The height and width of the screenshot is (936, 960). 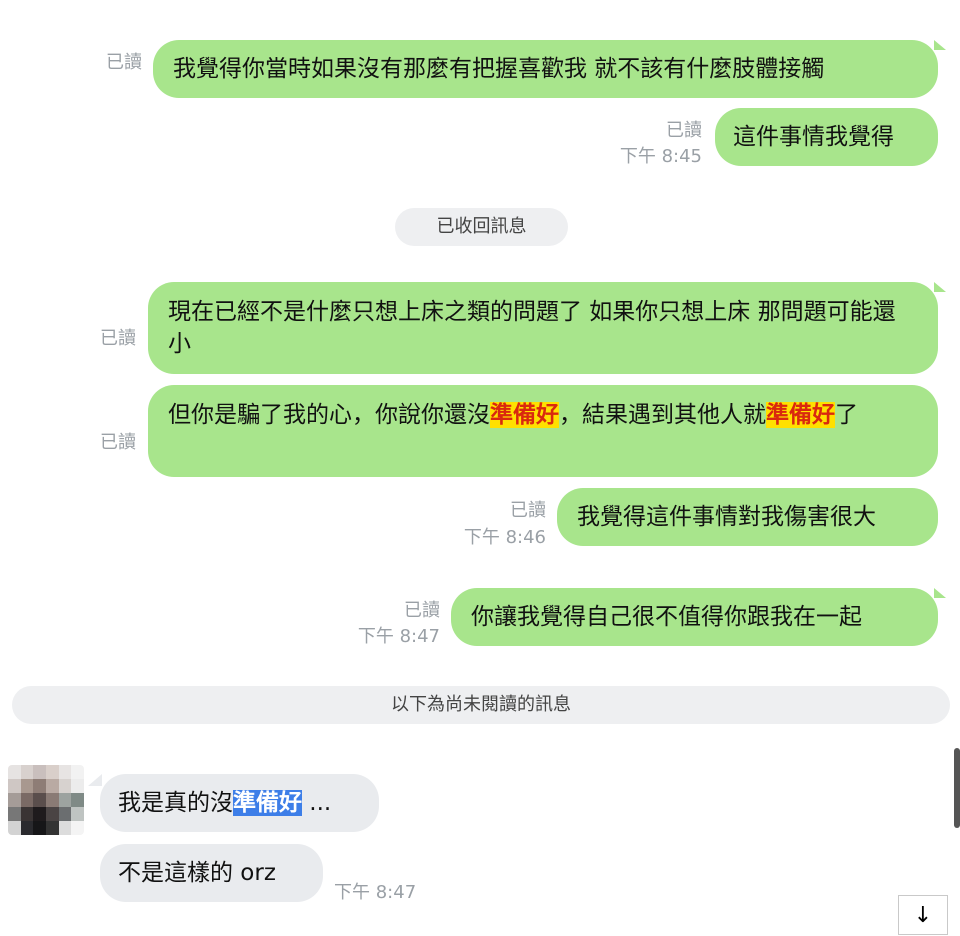 I want to click on search-highlight-current: 準備好, so click(x=267, y=803).